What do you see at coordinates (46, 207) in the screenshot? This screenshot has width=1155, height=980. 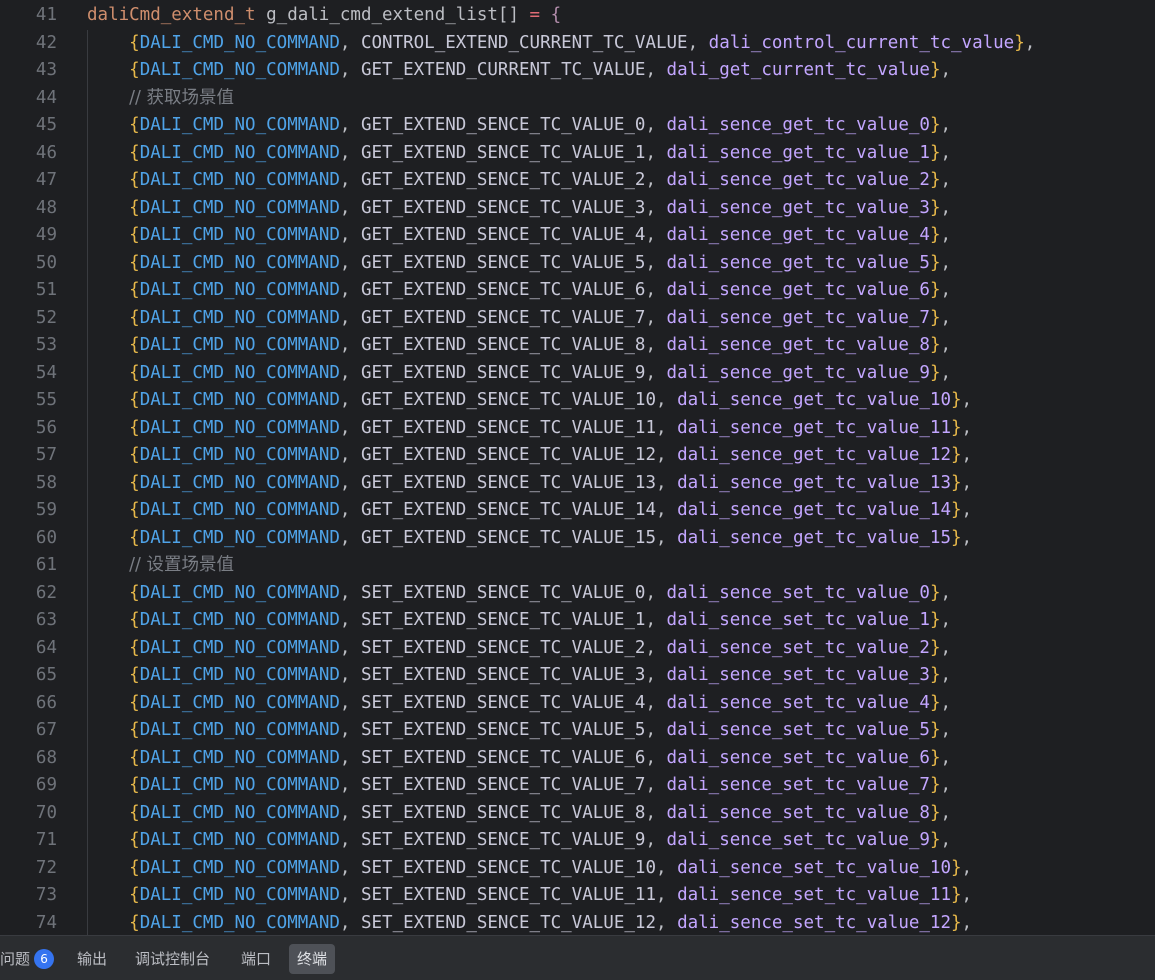 I see `line-number: 48` at bounding box center [46, 207].